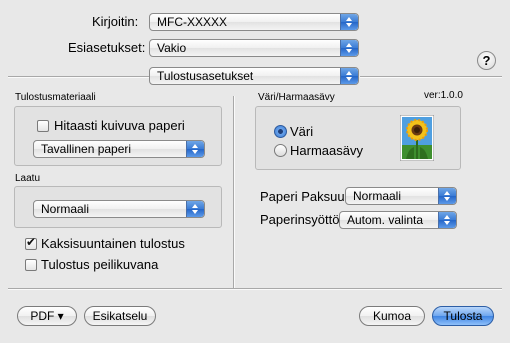  What do you see at coordinates (377, 196) in the screenshot?
I see `paper-thickness-value: Normaali` at bounding box center [377, 196].